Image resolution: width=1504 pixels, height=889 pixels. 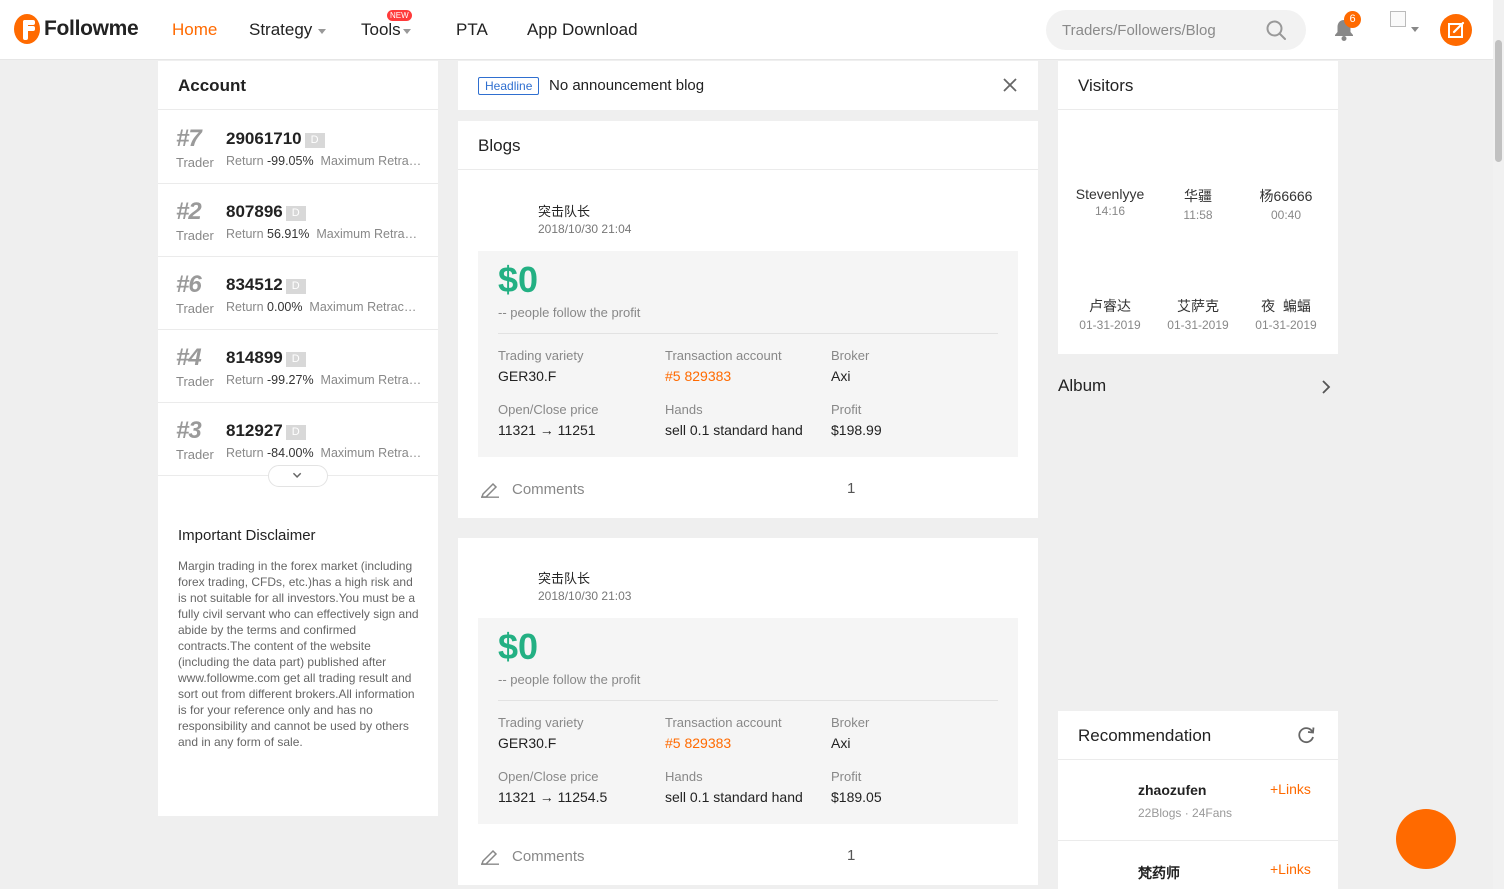 What do you see at coordinates (684, 776) in the screenshot?
I see `hands-label: Hands` at bounding box center [684, 776].